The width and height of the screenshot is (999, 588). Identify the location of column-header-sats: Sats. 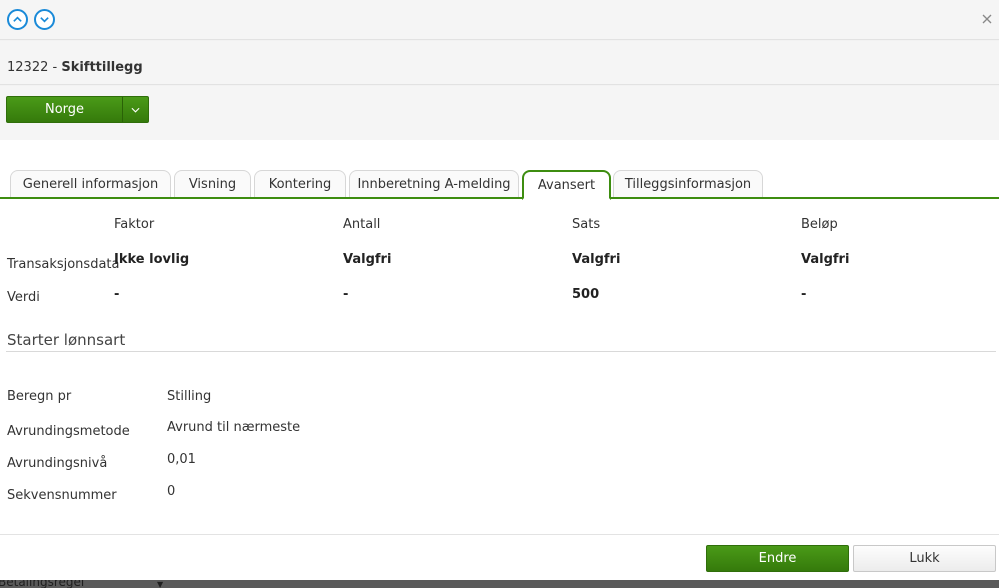
(586, 224).